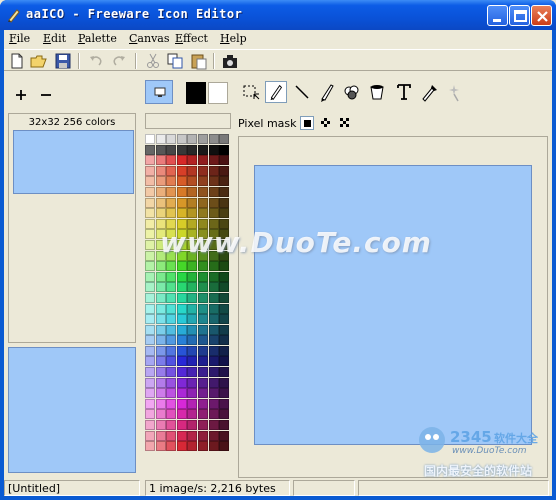 Image resolution: width=556 pixels, height=500 pixels. Describe the element at coordinates (199, 61) in the screenshot. I see `paste-icon` at that location.